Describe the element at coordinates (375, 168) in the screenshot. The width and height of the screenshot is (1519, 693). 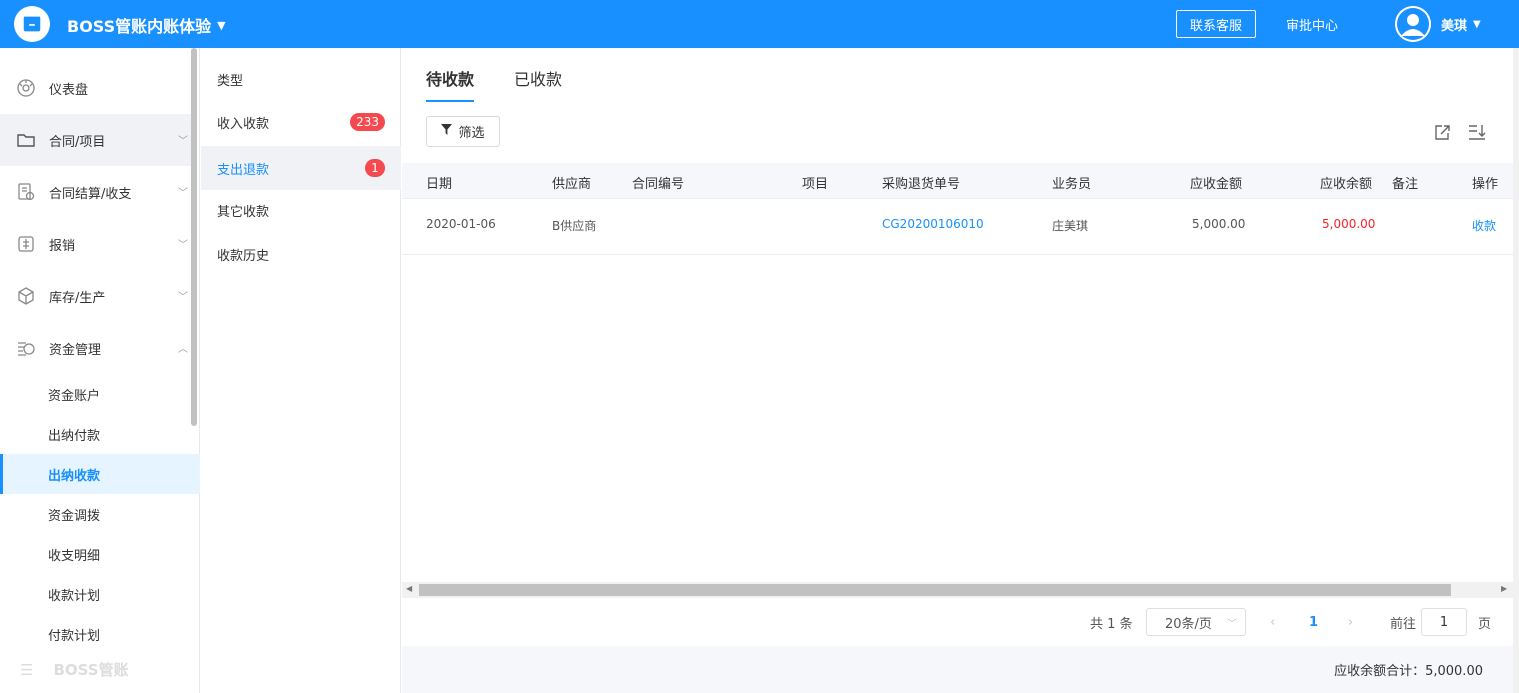
I see `count-badge: 1` at that location.